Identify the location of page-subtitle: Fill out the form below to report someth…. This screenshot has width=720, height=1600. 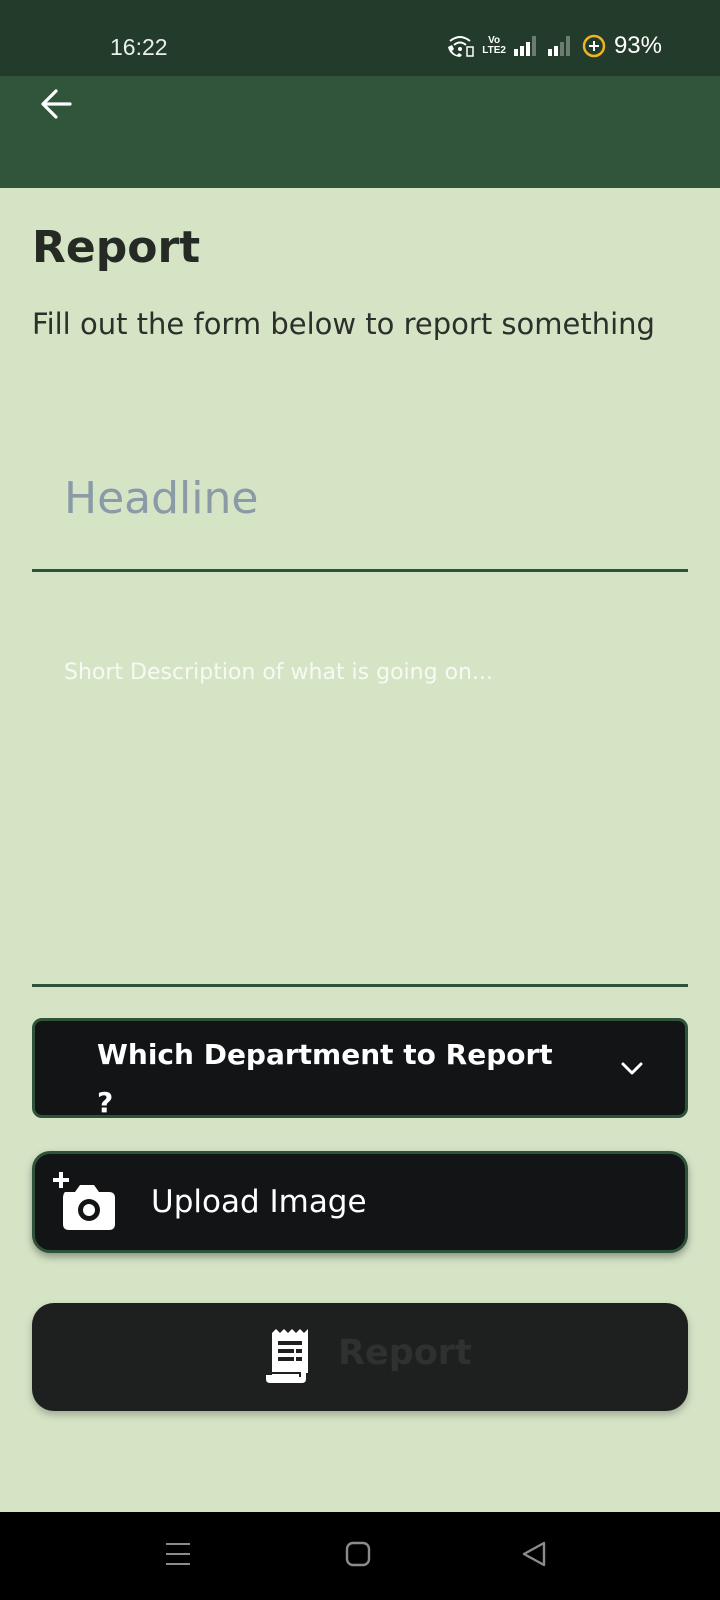
(343, 324).